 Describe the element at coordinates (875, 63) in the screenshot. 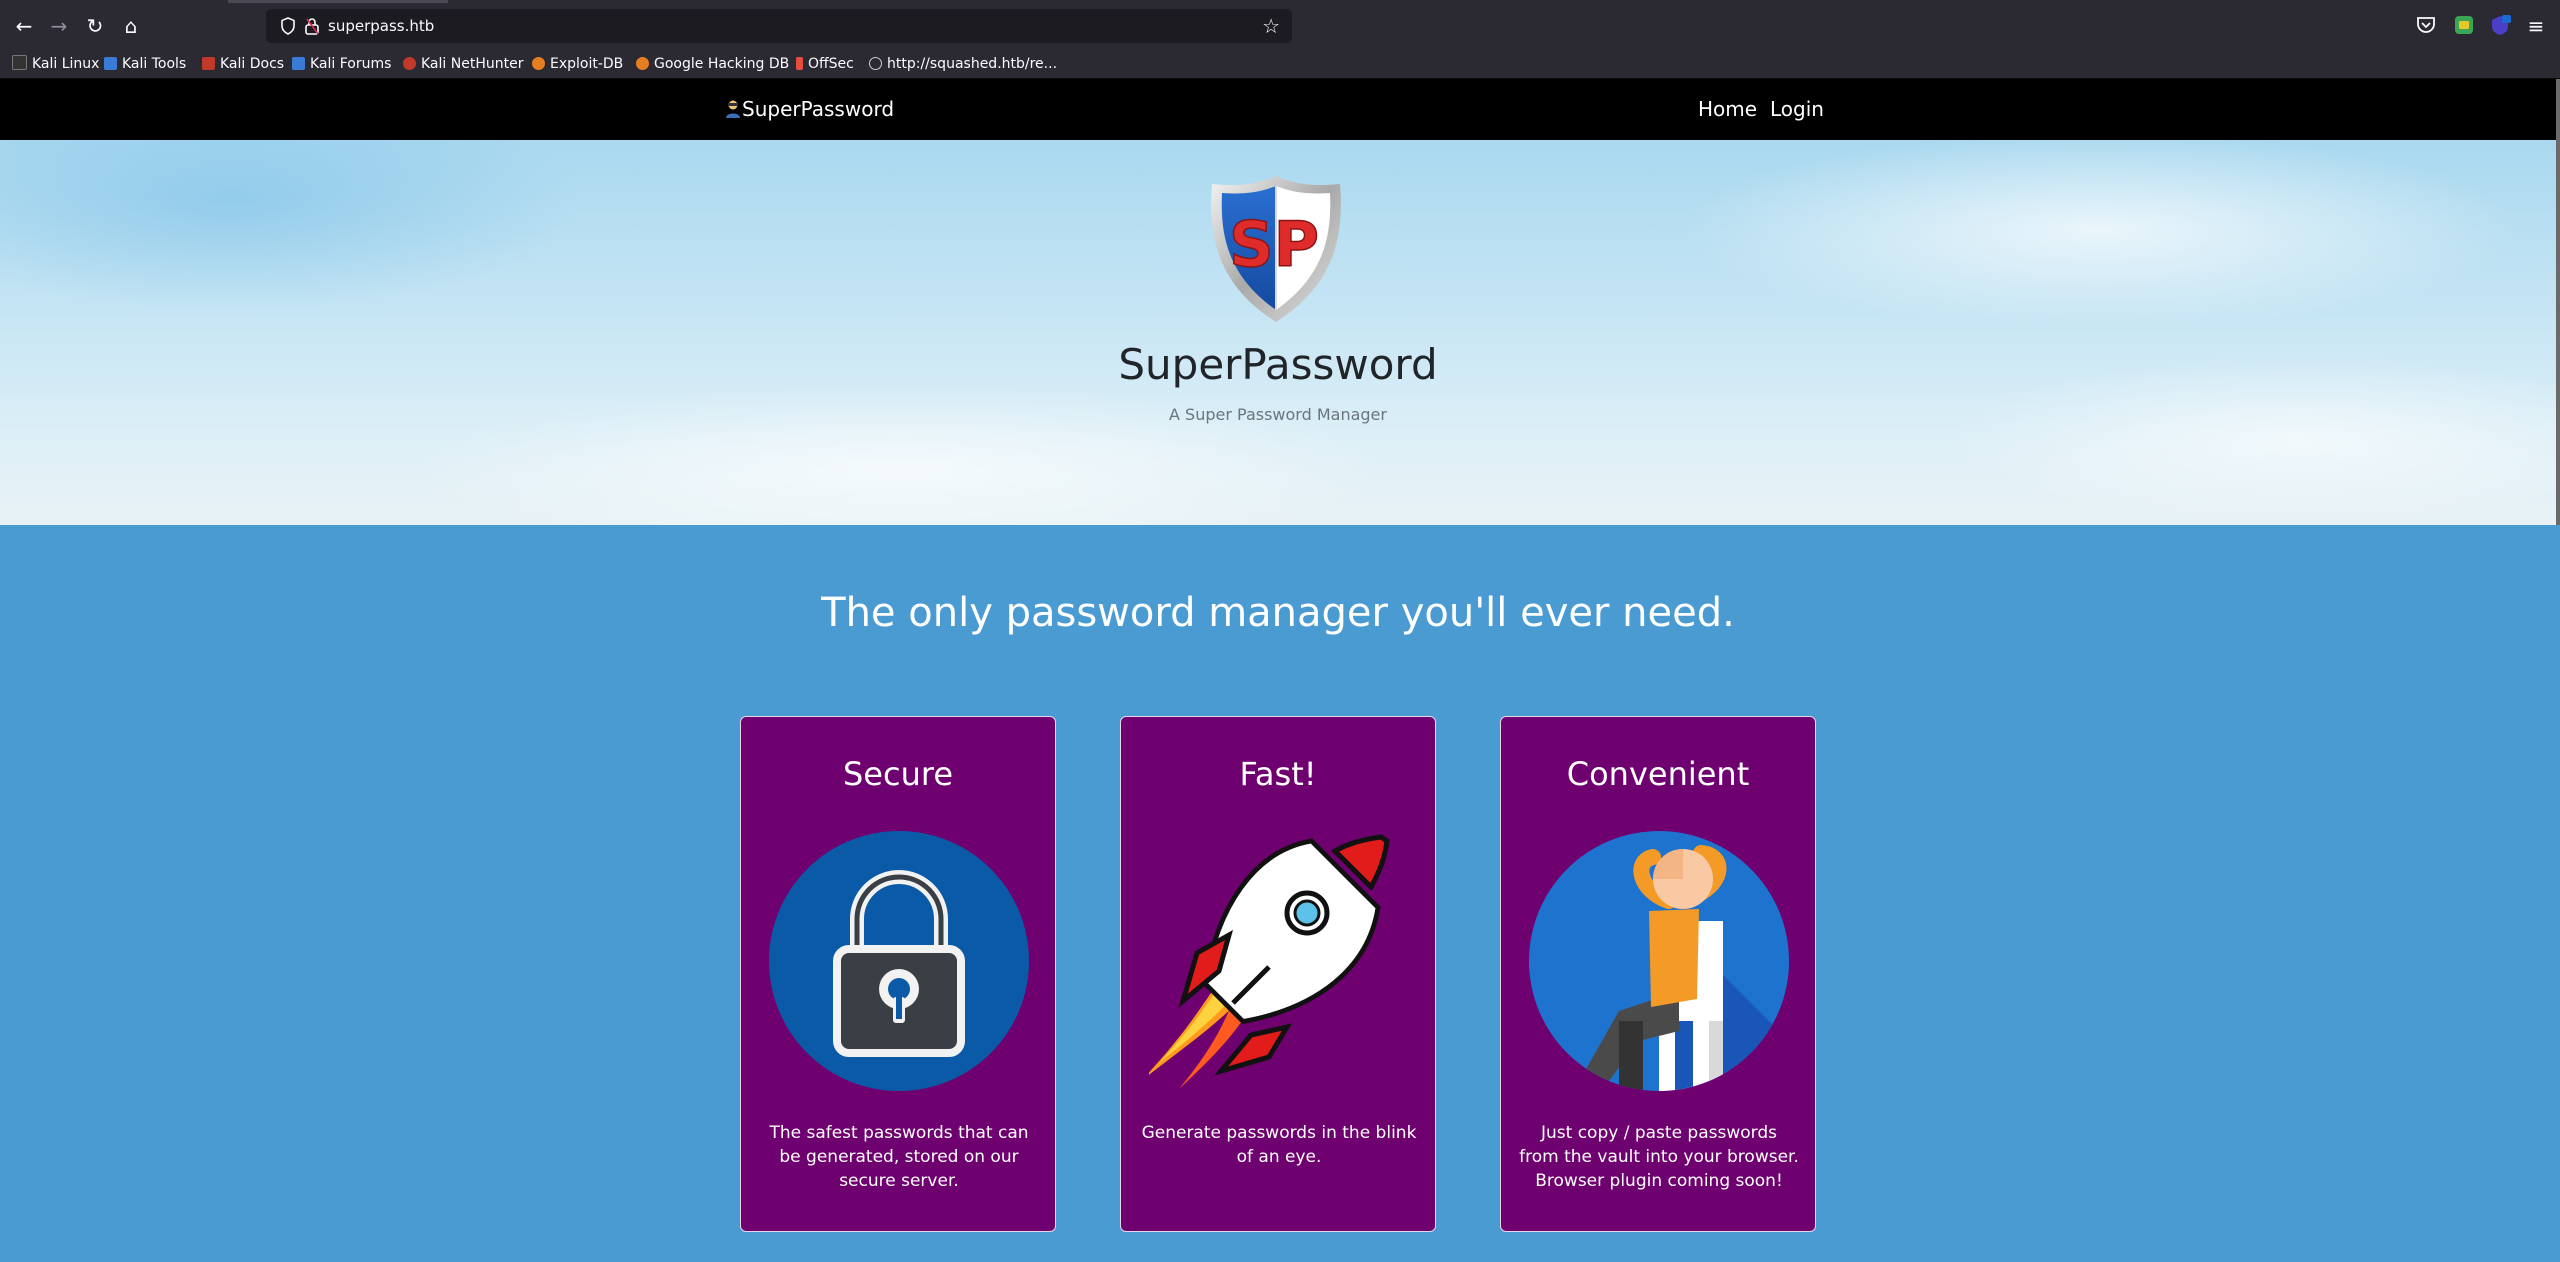

I see `globe-icon` at that location.